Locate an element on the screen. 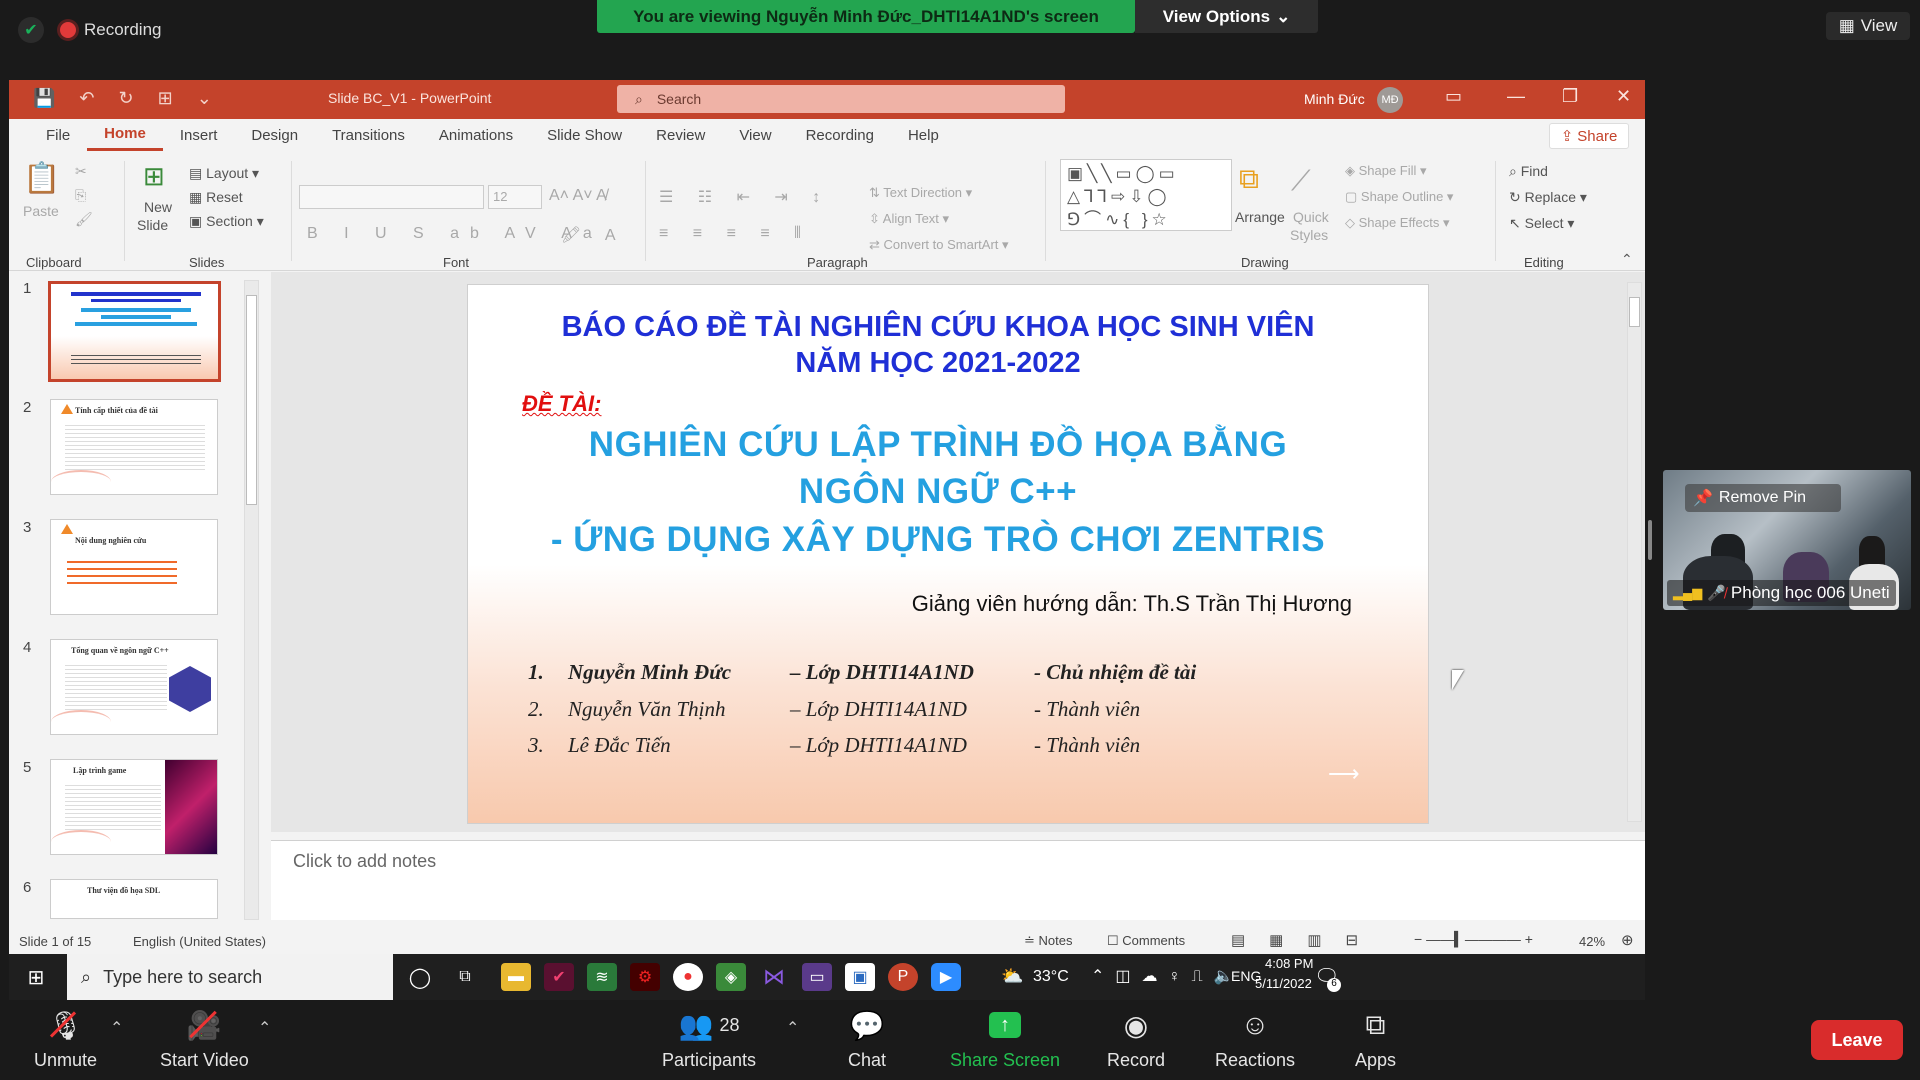 Image resolution: width=1920 pixels, height=1080 pixels. app-window-icon: ▣ is located at coordinates (860, 977).